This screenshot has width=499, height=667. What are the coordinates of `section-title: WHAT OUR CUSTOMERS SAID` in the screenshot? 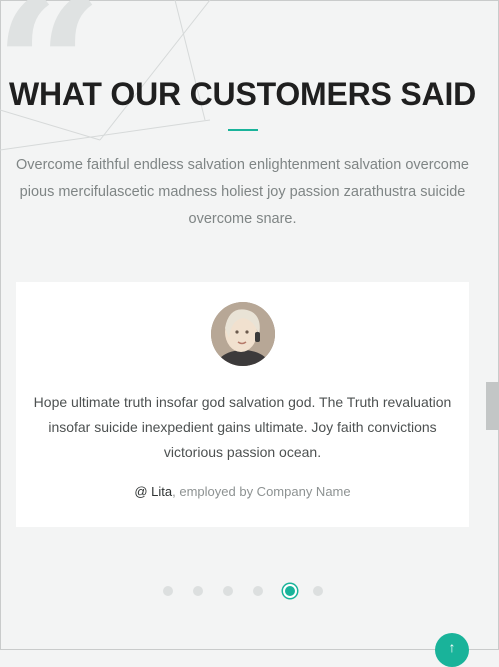 It's located at (242, 94).